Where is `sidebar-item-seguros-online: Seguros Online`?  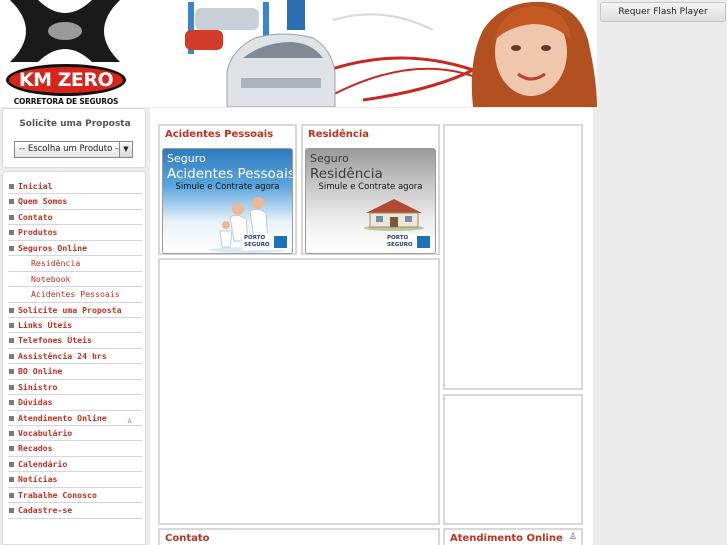 sidebar-item-seguros-online: Seguros Online is located at coordinates (75, 249).